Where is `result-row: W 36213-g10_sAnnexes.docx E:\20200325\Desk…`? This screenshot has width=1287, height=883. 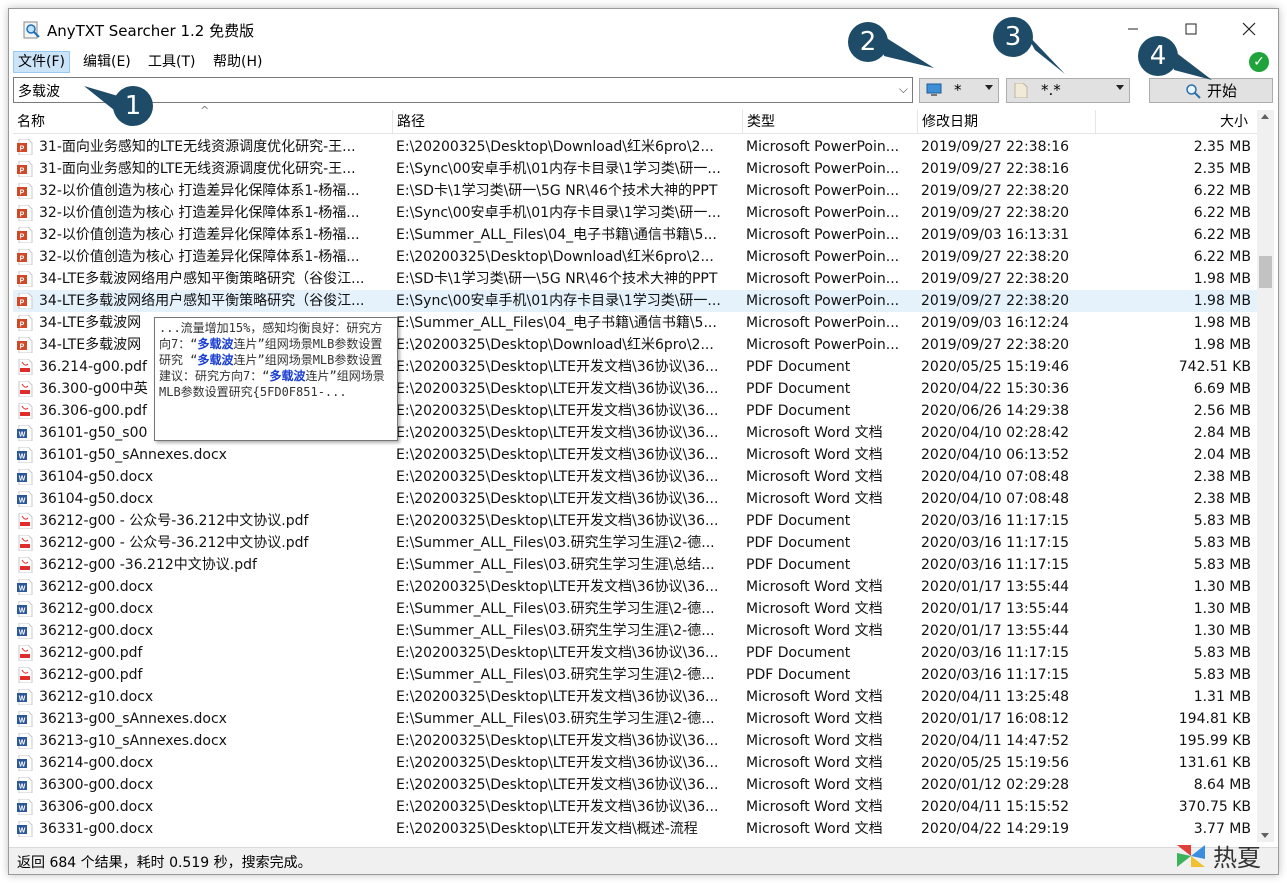 result-row: W 36213-g10_sAnnexes.docx E:\20200325\Desk… is located at coordinates (635, 741).